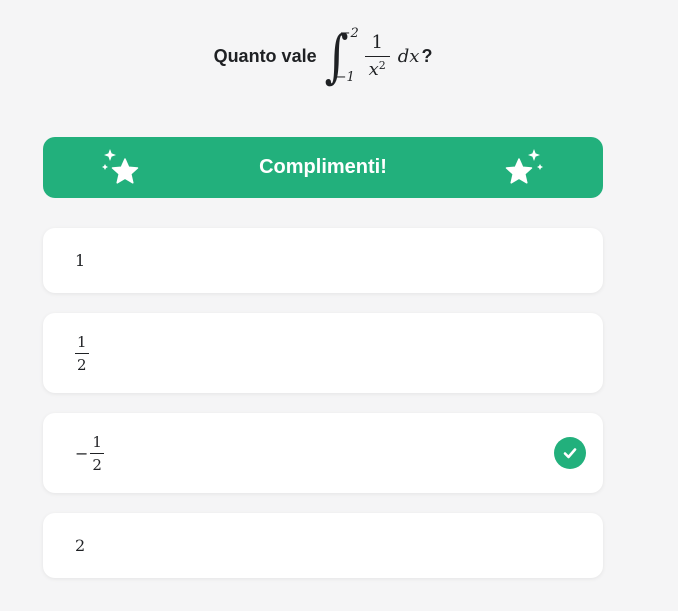  Describe the element at coordinates (345, 77) in the screenshot. I see `integral-lower-bound: −1` at that location.